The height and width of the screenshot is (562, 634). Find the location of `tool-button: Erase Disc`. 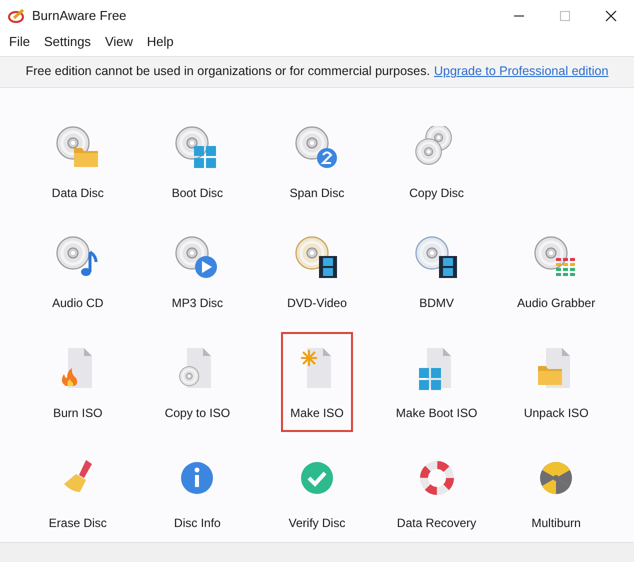

tool-button: Erase Disc is located at coordinates (78, 492).